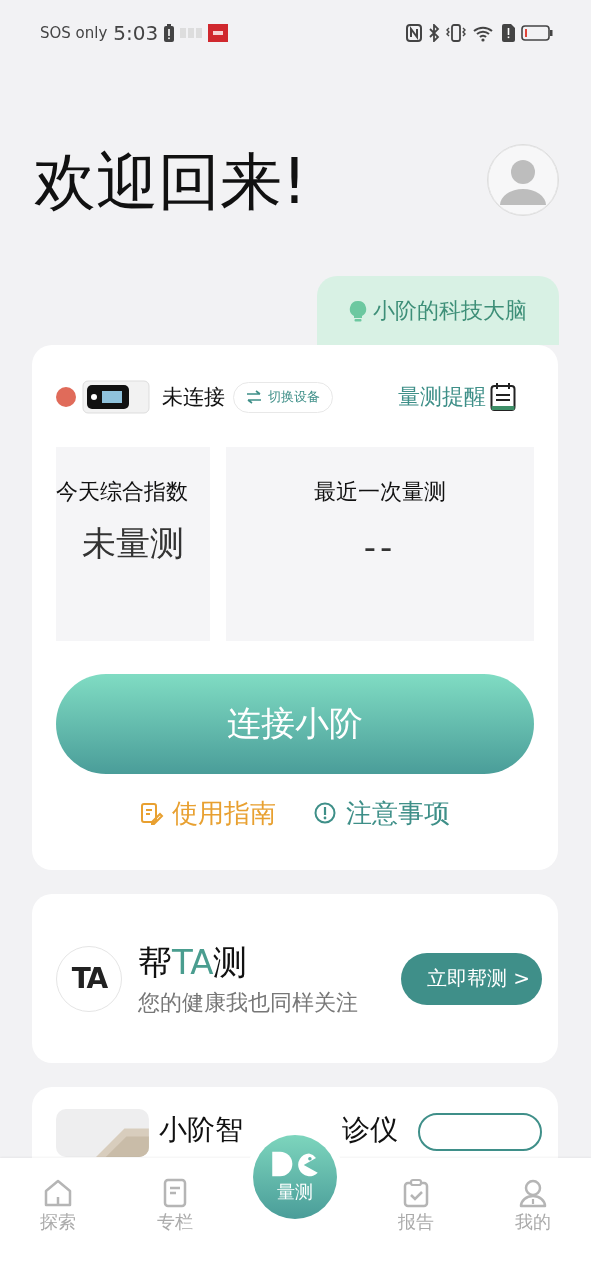  What do you see at coordinates (133, 543) in the screenshot?
I see `stat-value: 未量测` at bounding box center [133, 543].